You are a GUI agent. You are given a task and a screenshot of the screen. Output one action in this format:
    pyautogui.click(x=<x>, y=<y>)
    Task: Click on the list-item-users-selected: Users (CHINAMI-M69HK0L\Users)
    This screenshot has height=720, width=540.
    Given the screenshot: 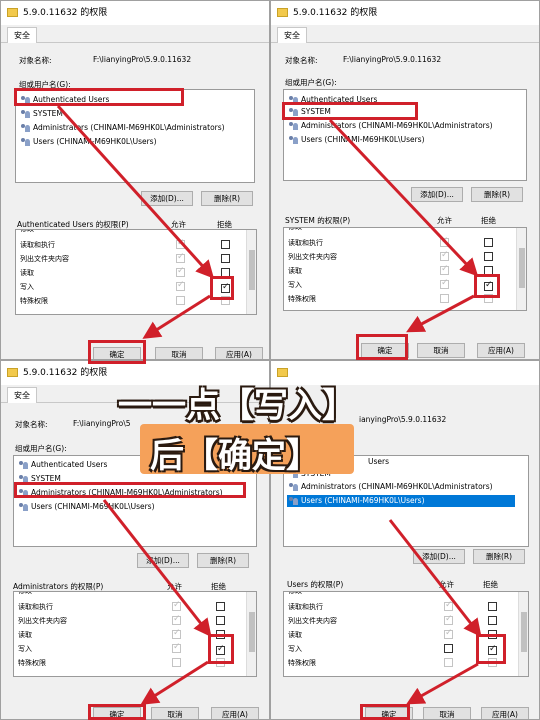 What is the action you would take?
    pyautogui.click(x=401, y=501)
    